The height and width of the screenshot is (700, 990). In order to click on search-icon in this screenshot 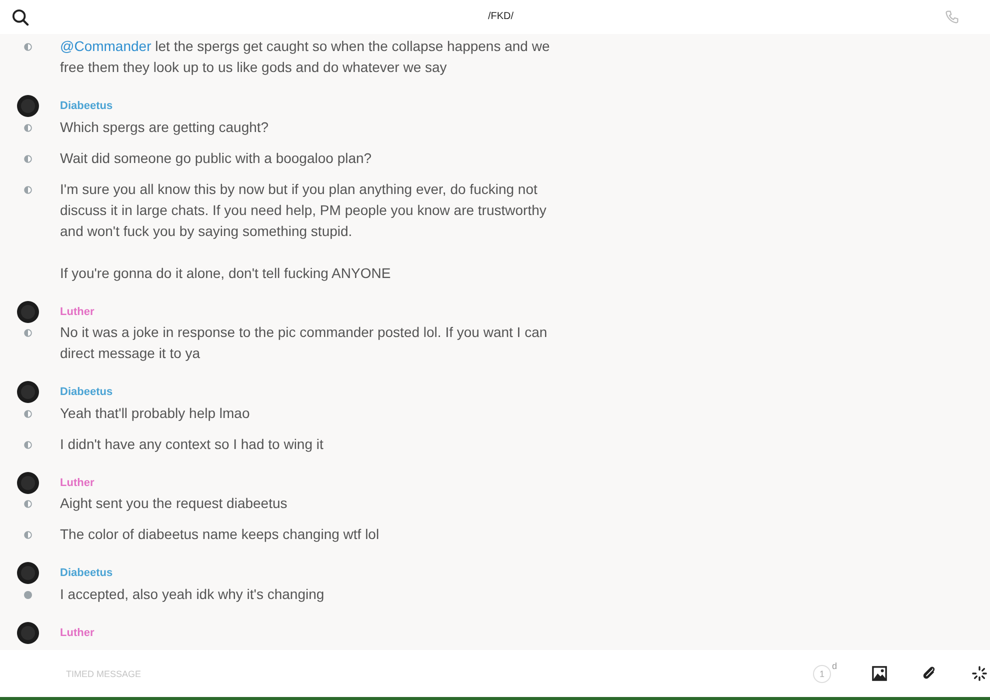, I will do `click(20, 17)`.